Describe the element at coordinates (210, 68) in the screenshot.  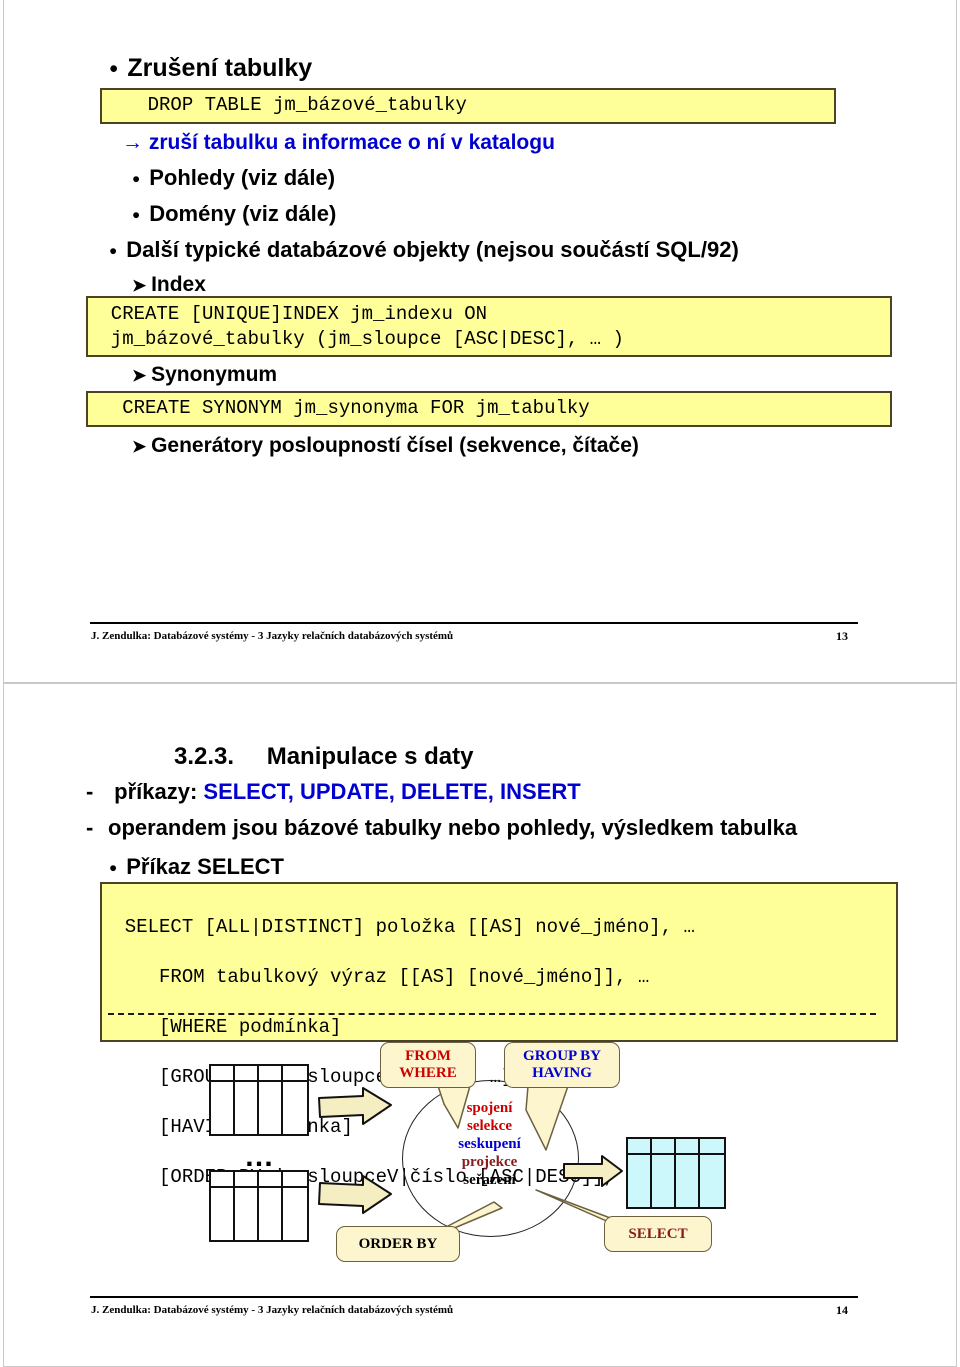
I see `bullet-zruseni-tabulky: Zrušení tabulky` at that location.